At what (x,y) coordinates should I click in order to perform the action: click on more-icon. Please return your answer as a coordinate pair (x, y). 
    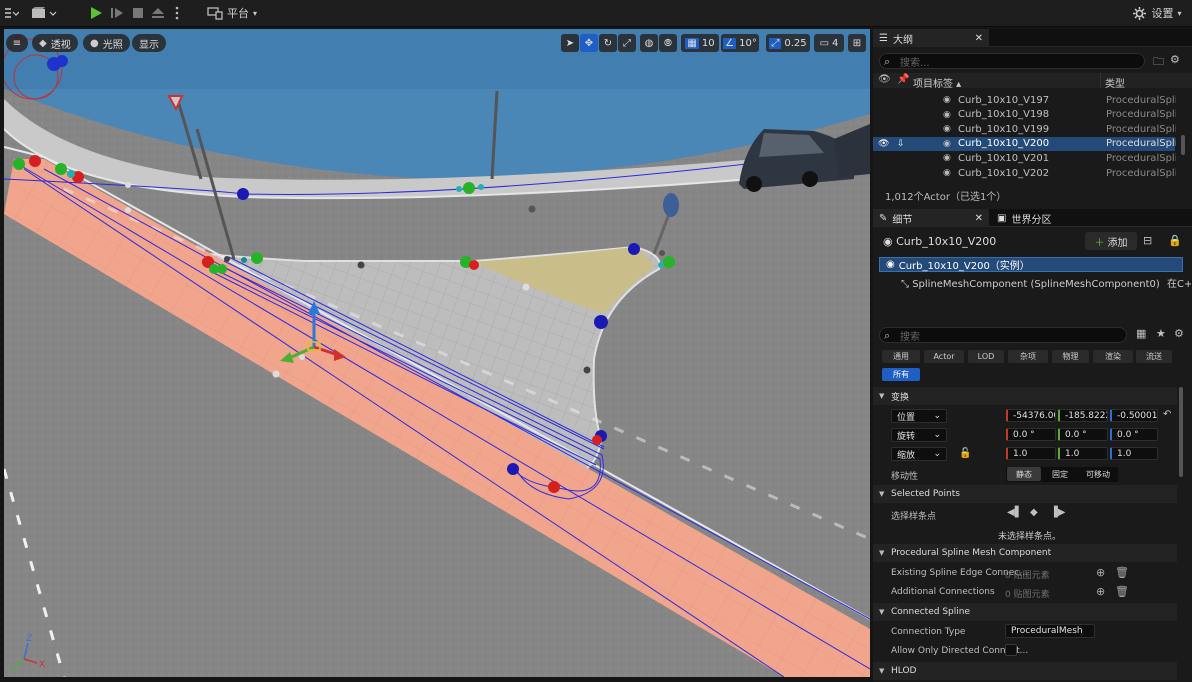
    Looking at the image, I should click on (177, 13).